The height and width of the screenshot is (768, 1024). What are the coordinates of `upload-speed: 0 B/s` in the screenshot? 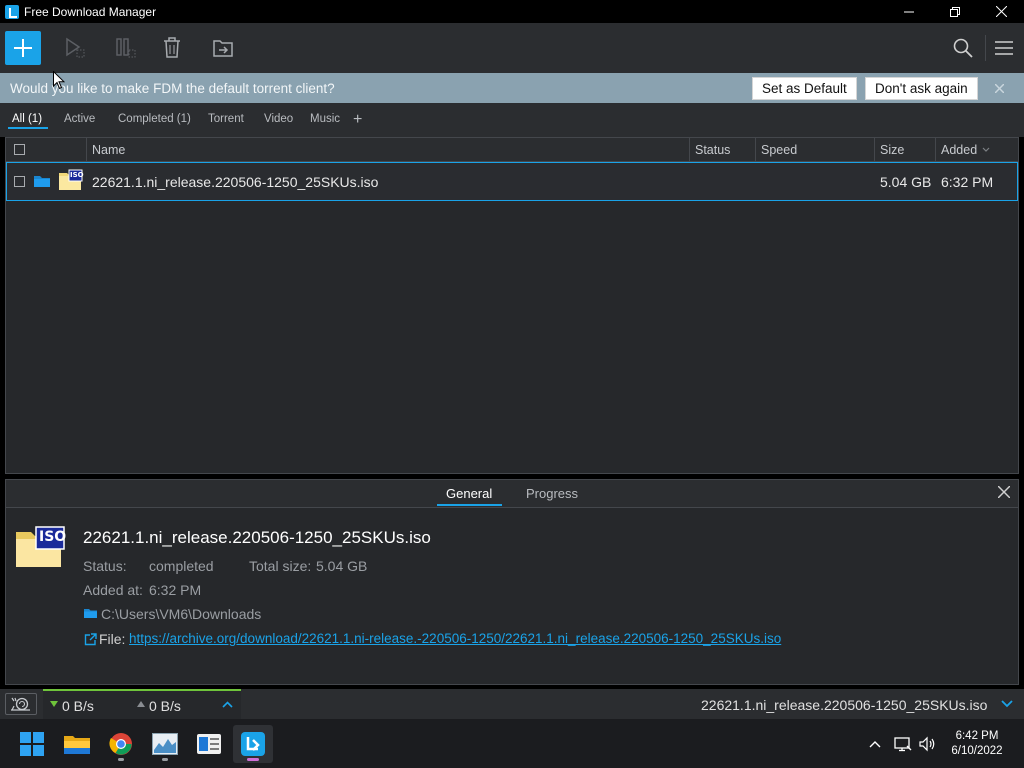 It's located at (165, 706).